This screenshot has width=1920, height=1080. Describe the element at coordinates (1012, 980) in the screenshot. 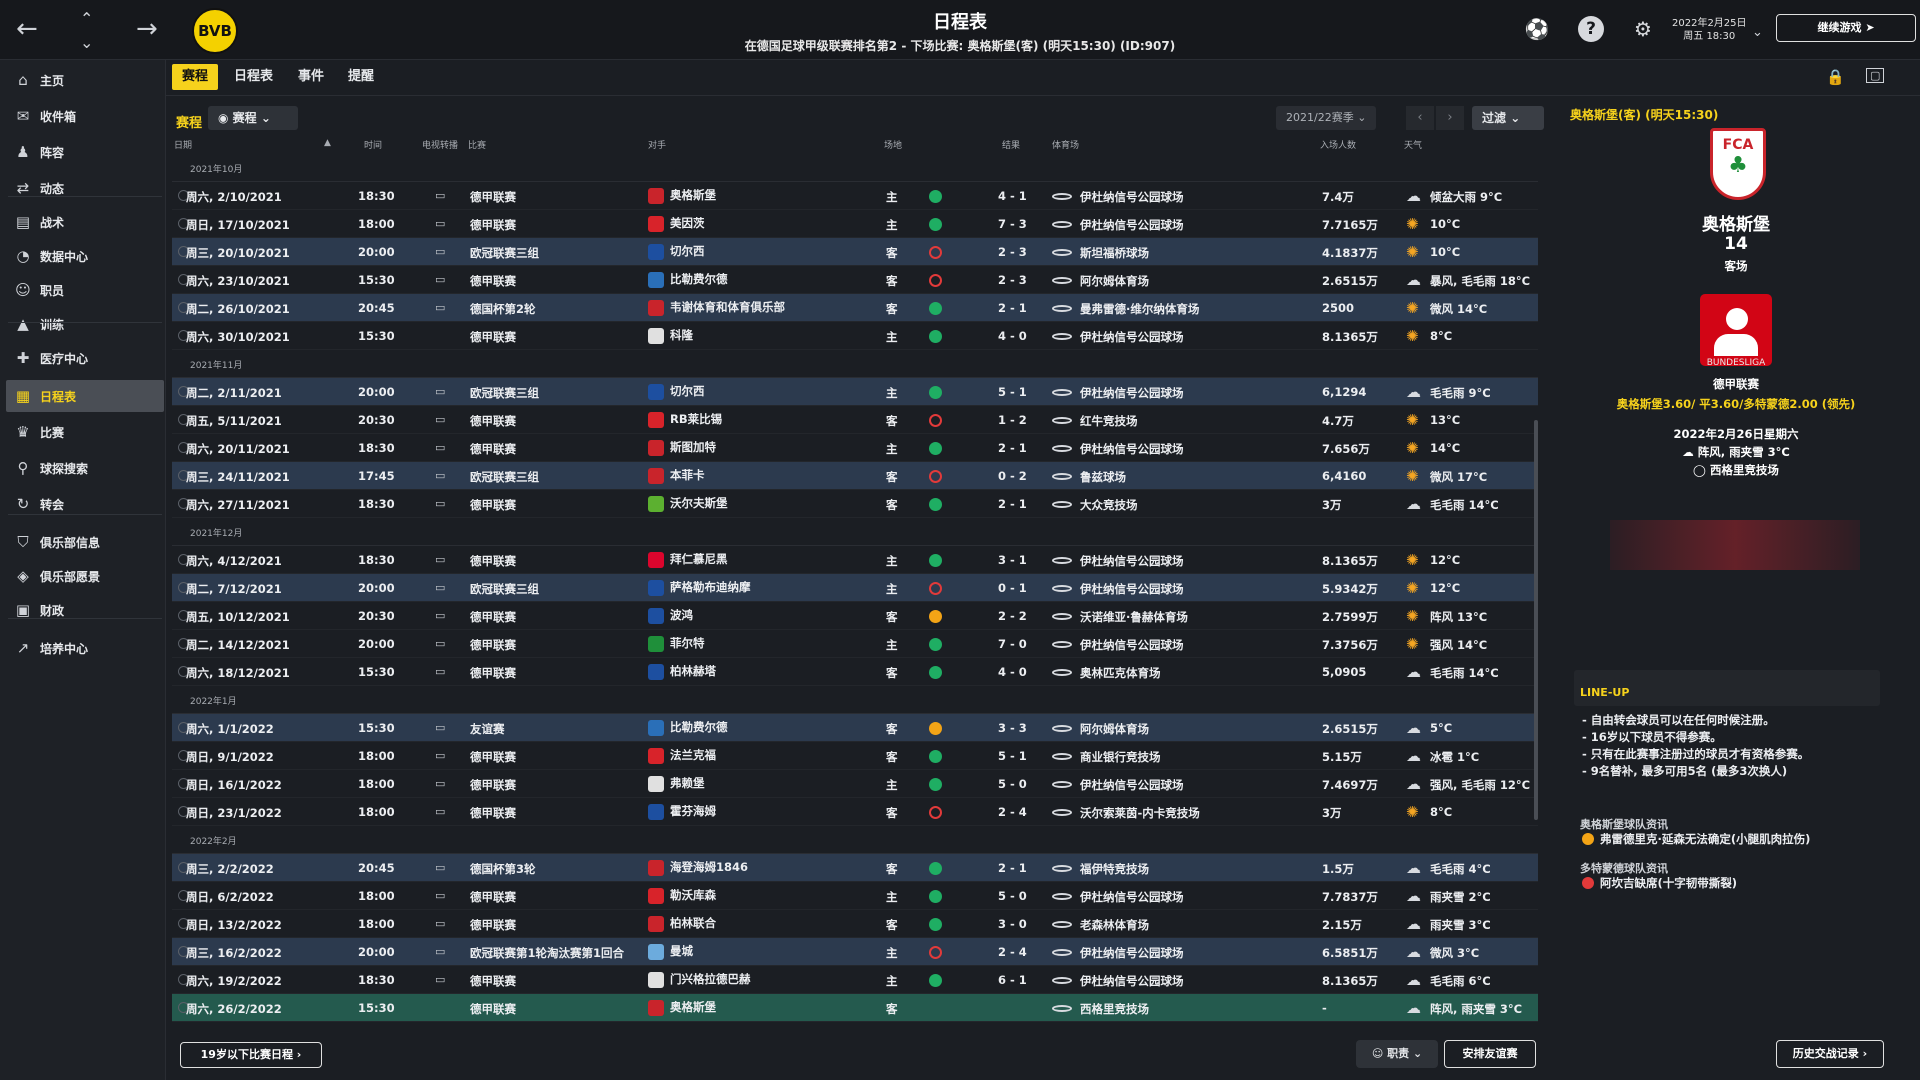

I see `match-score: 6 - 1` at that location.